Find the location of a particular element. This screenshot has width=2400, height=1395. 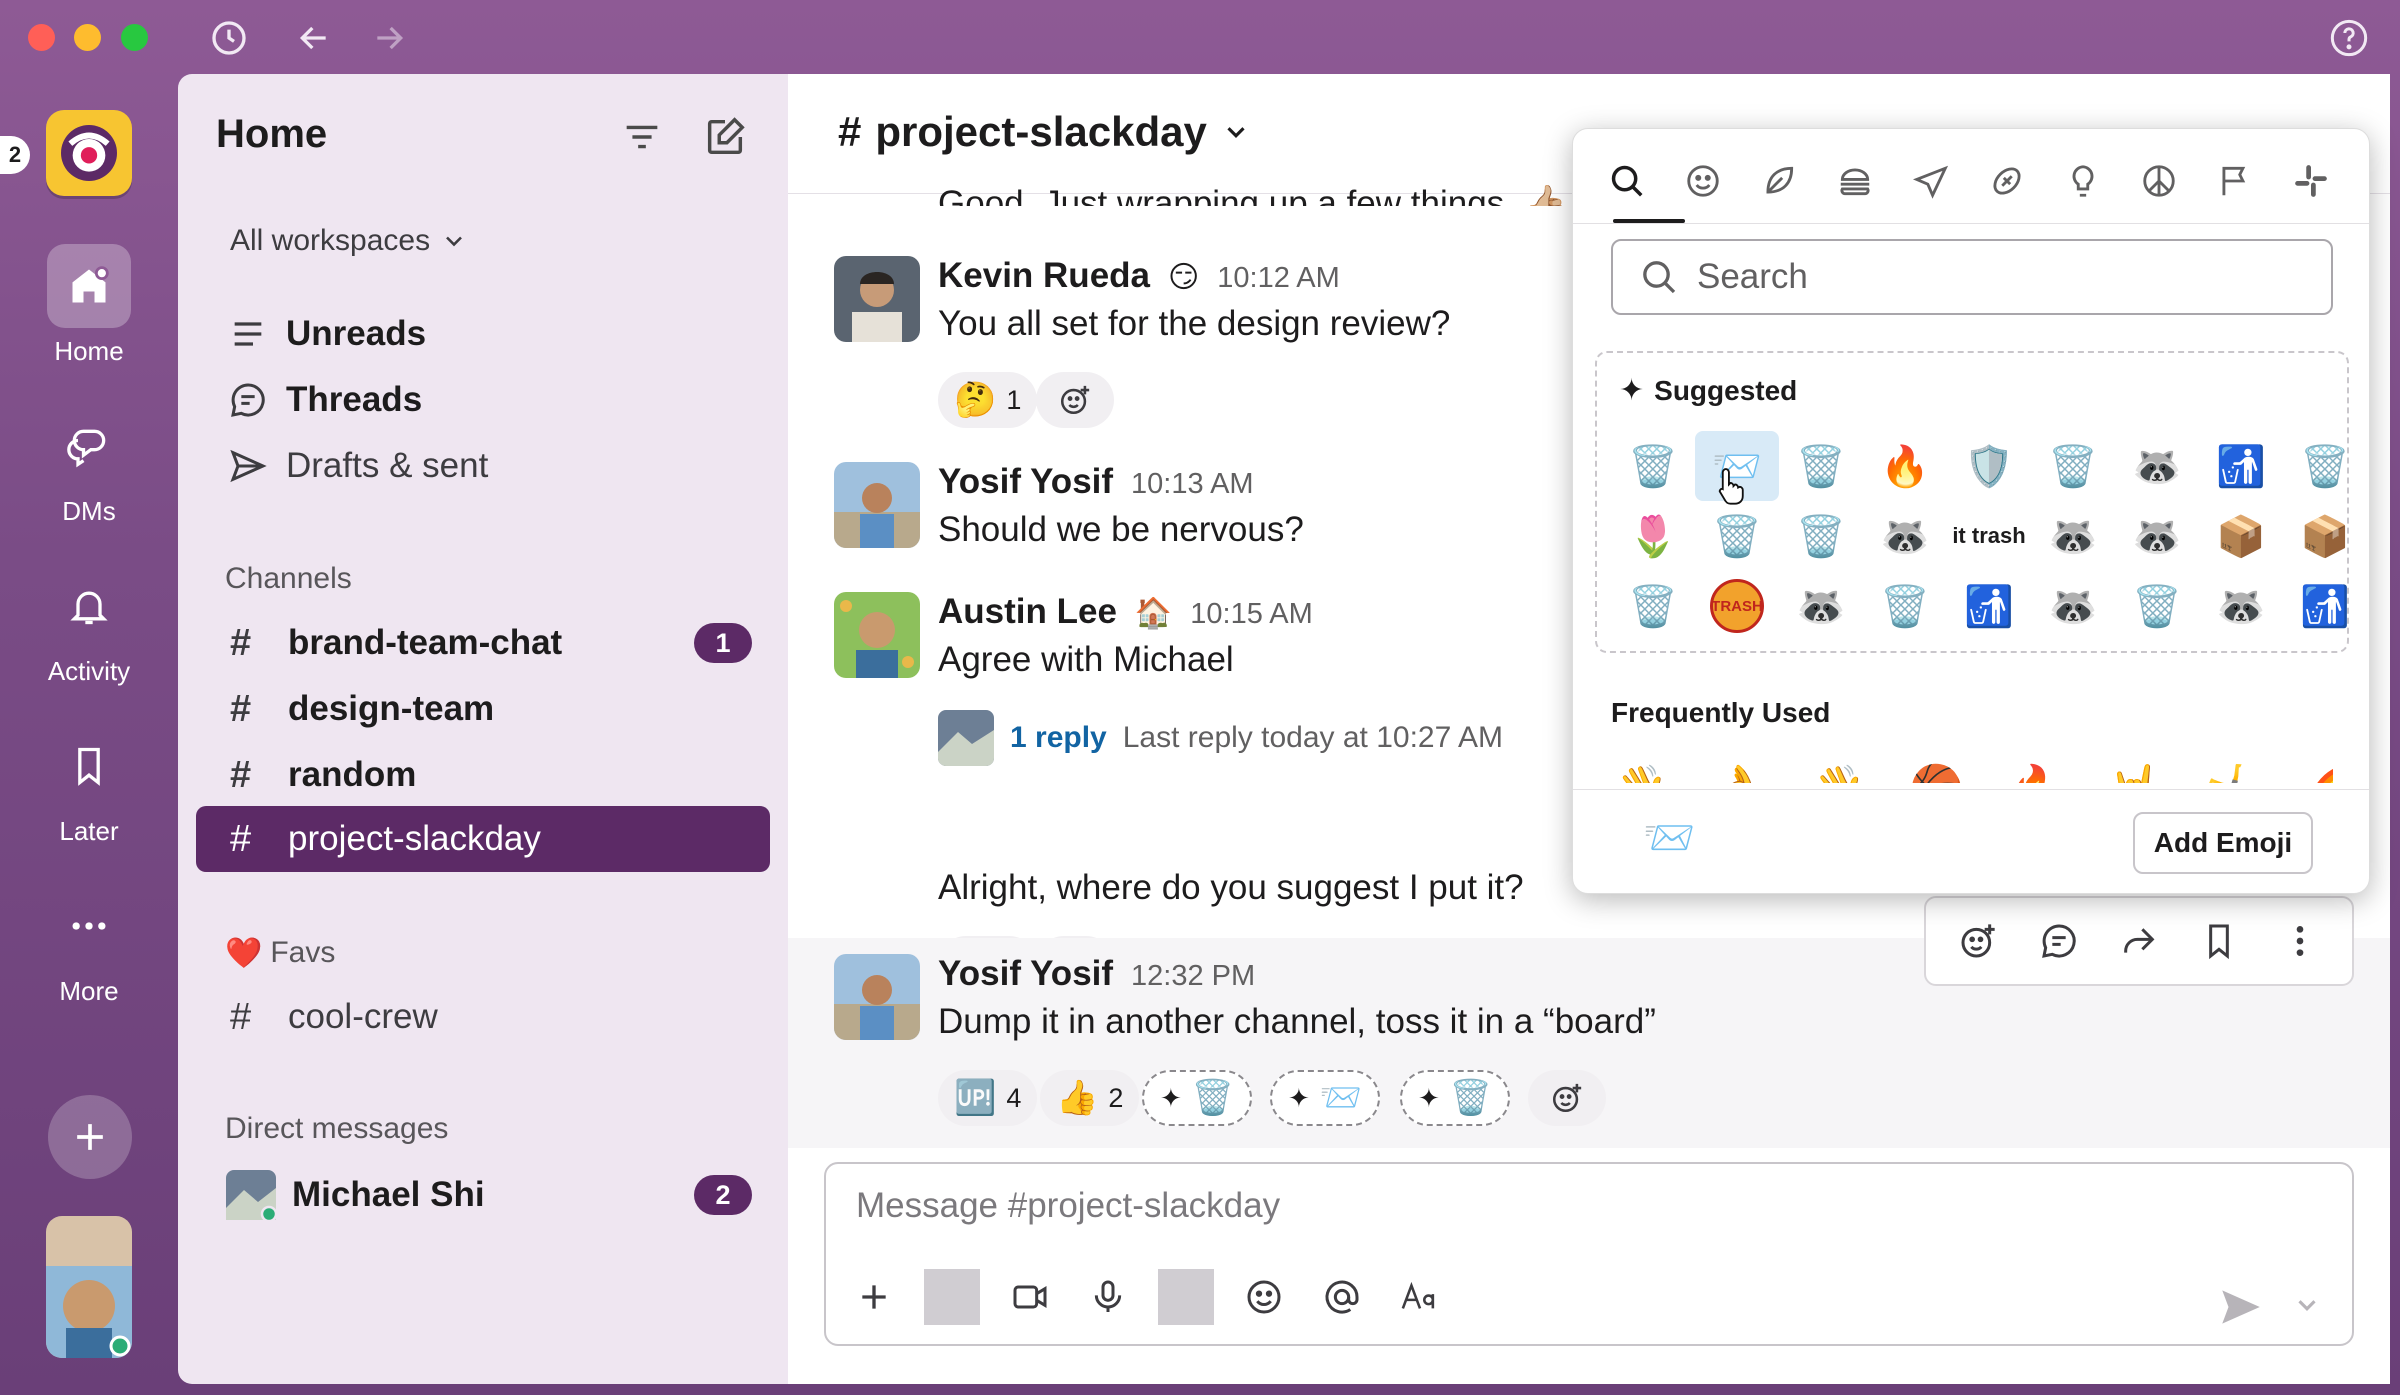

plus-icon is located at coordinates (874, 1297).